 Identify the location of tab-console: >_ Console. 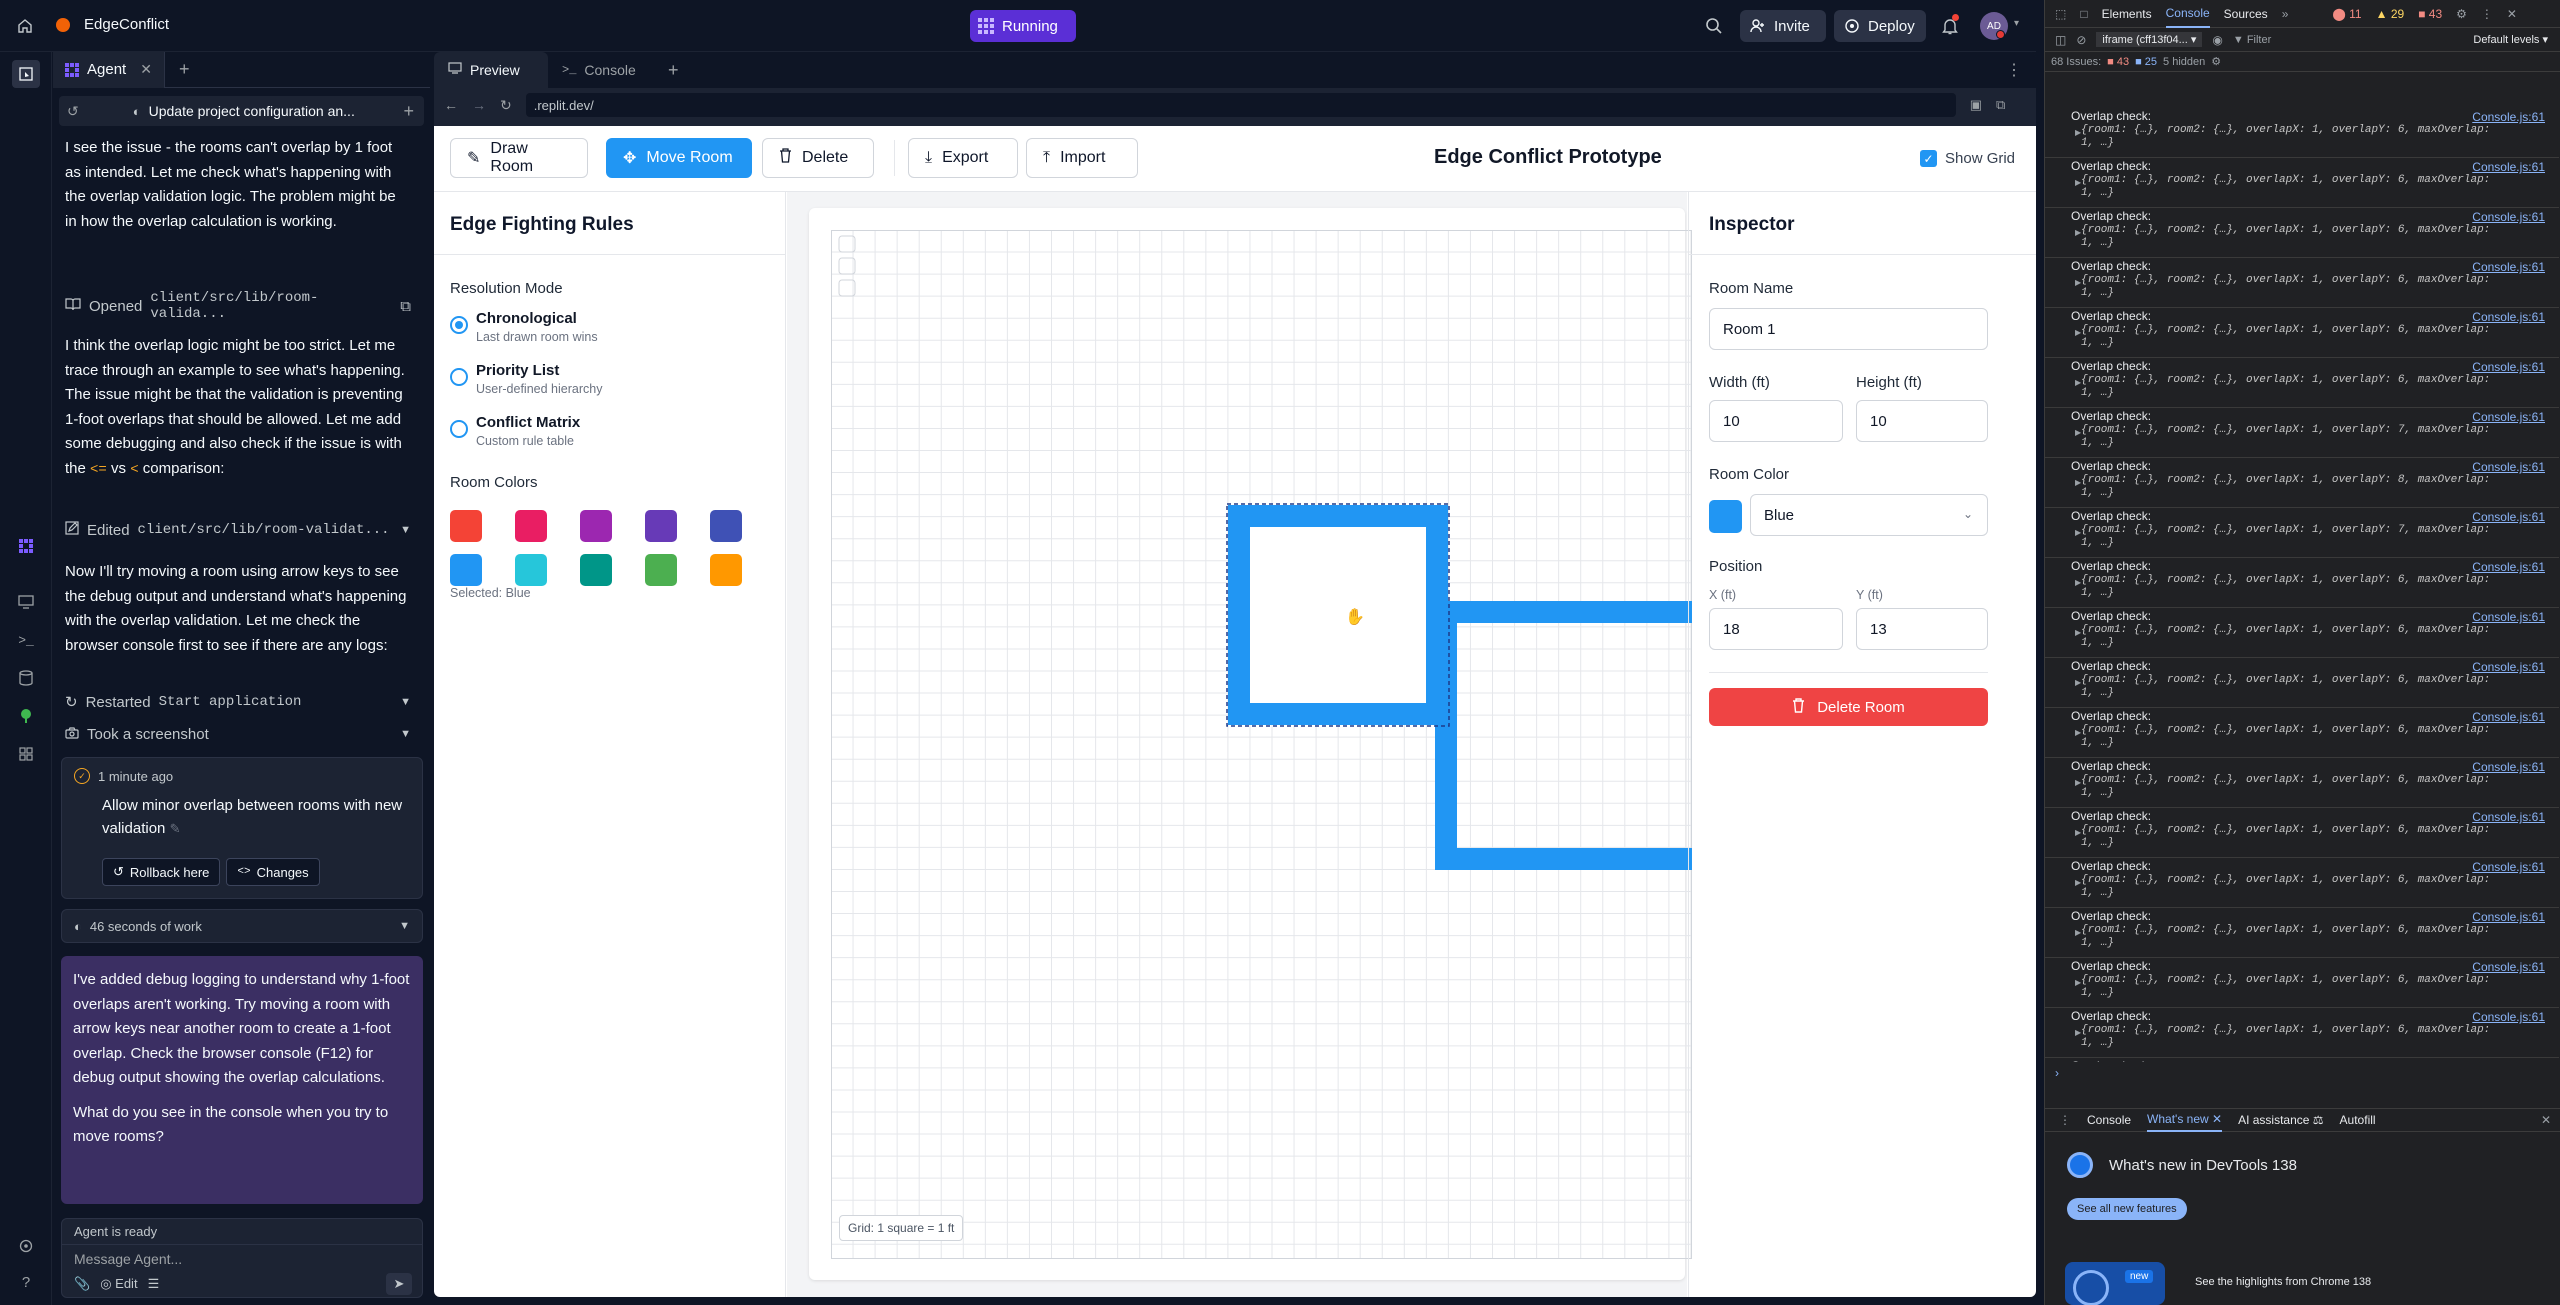
(605, 70).